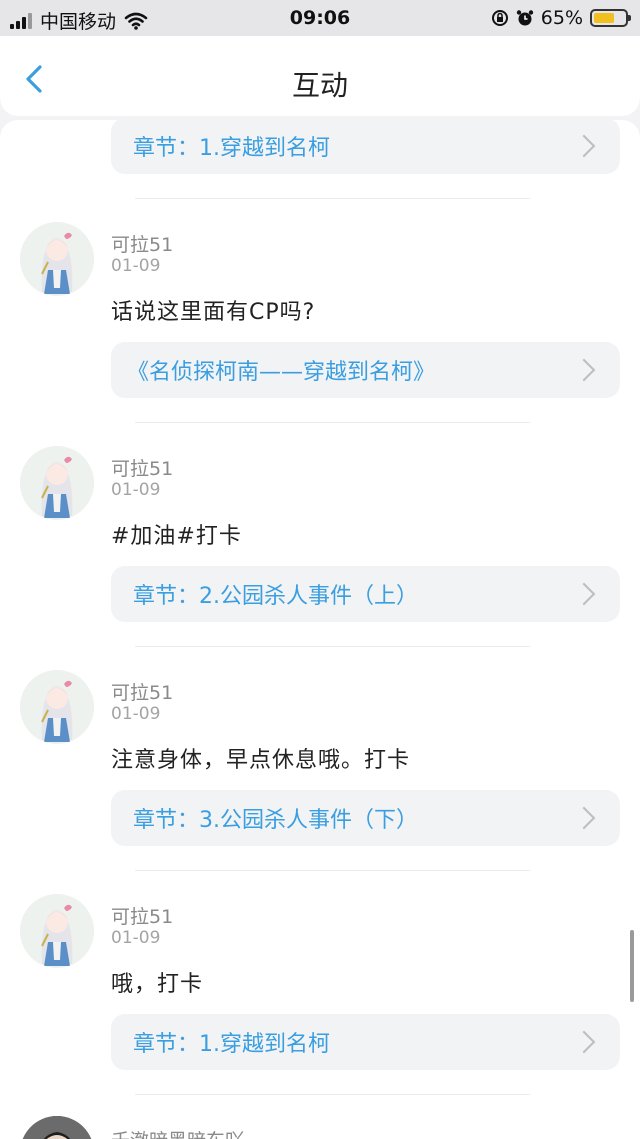  I want to click on chapter-link-label: 章节：3.公园杀人事件（下）, so click(275, 820).